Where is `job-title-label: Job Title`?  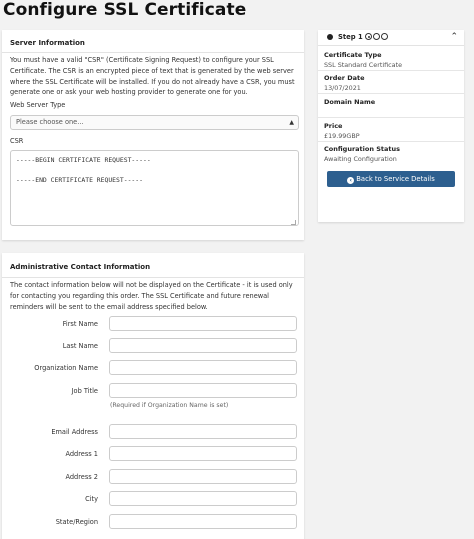
job-title-label: Job Title is located at coordinates (84, 391).